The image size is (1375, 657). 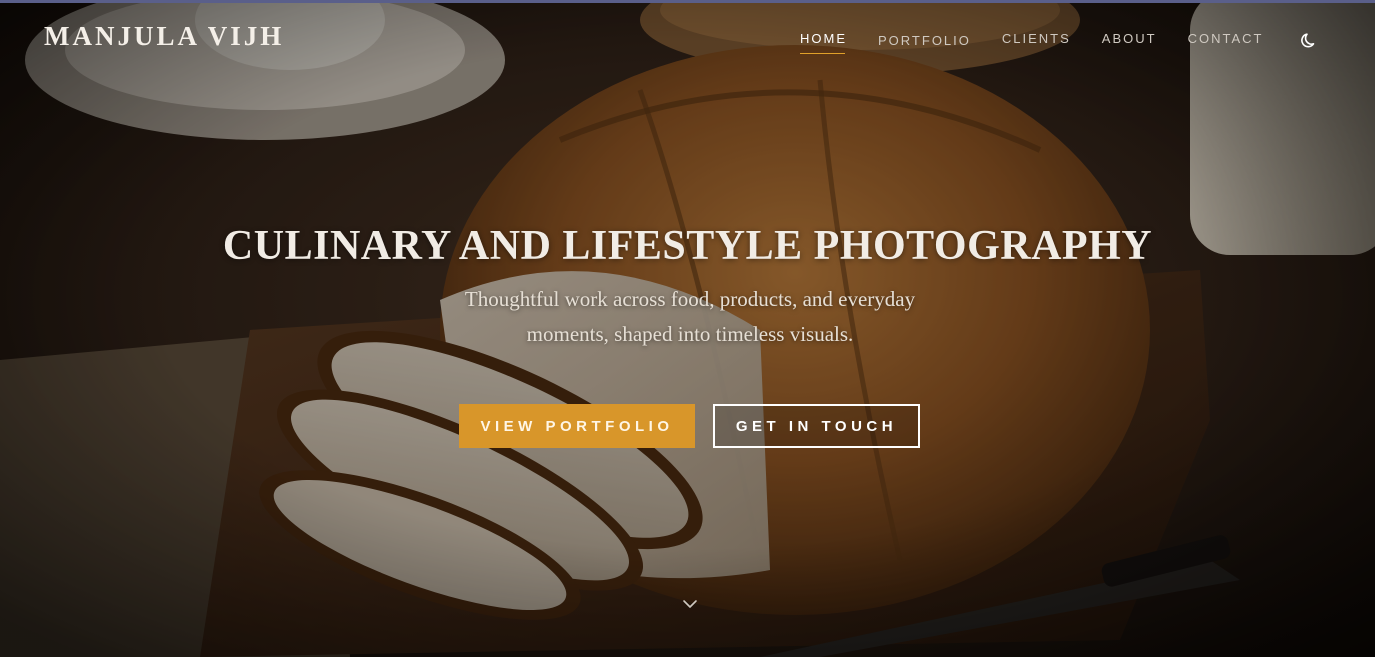 What do you see at coordinates (687, 1) in the screenshot?
I see `top-accent-line` at bounding box center [687, 1].